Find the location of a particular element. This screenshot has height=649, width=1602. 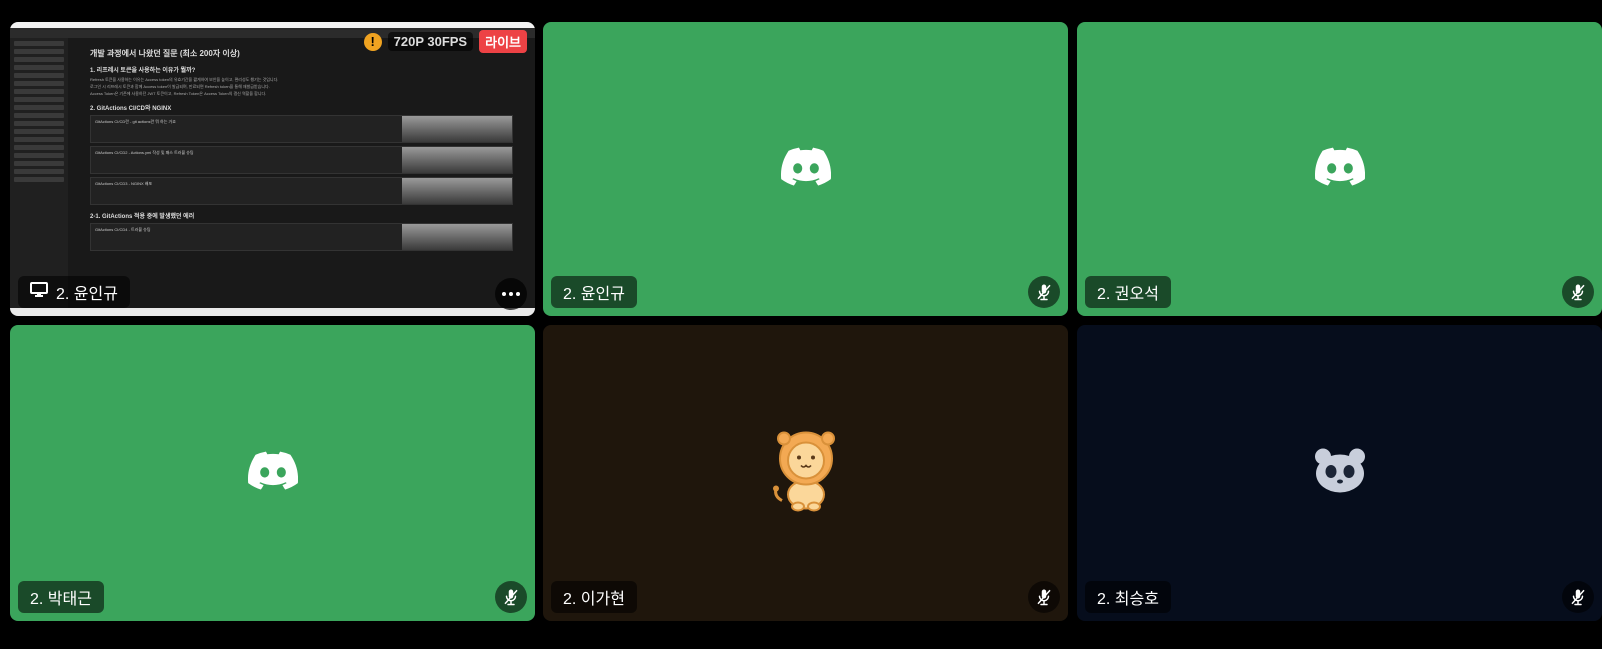

doc-bookmark-card: GitActions CI/CD란 - git actions란 뭐 하는 거죠 is located at coordinates (301, 129).